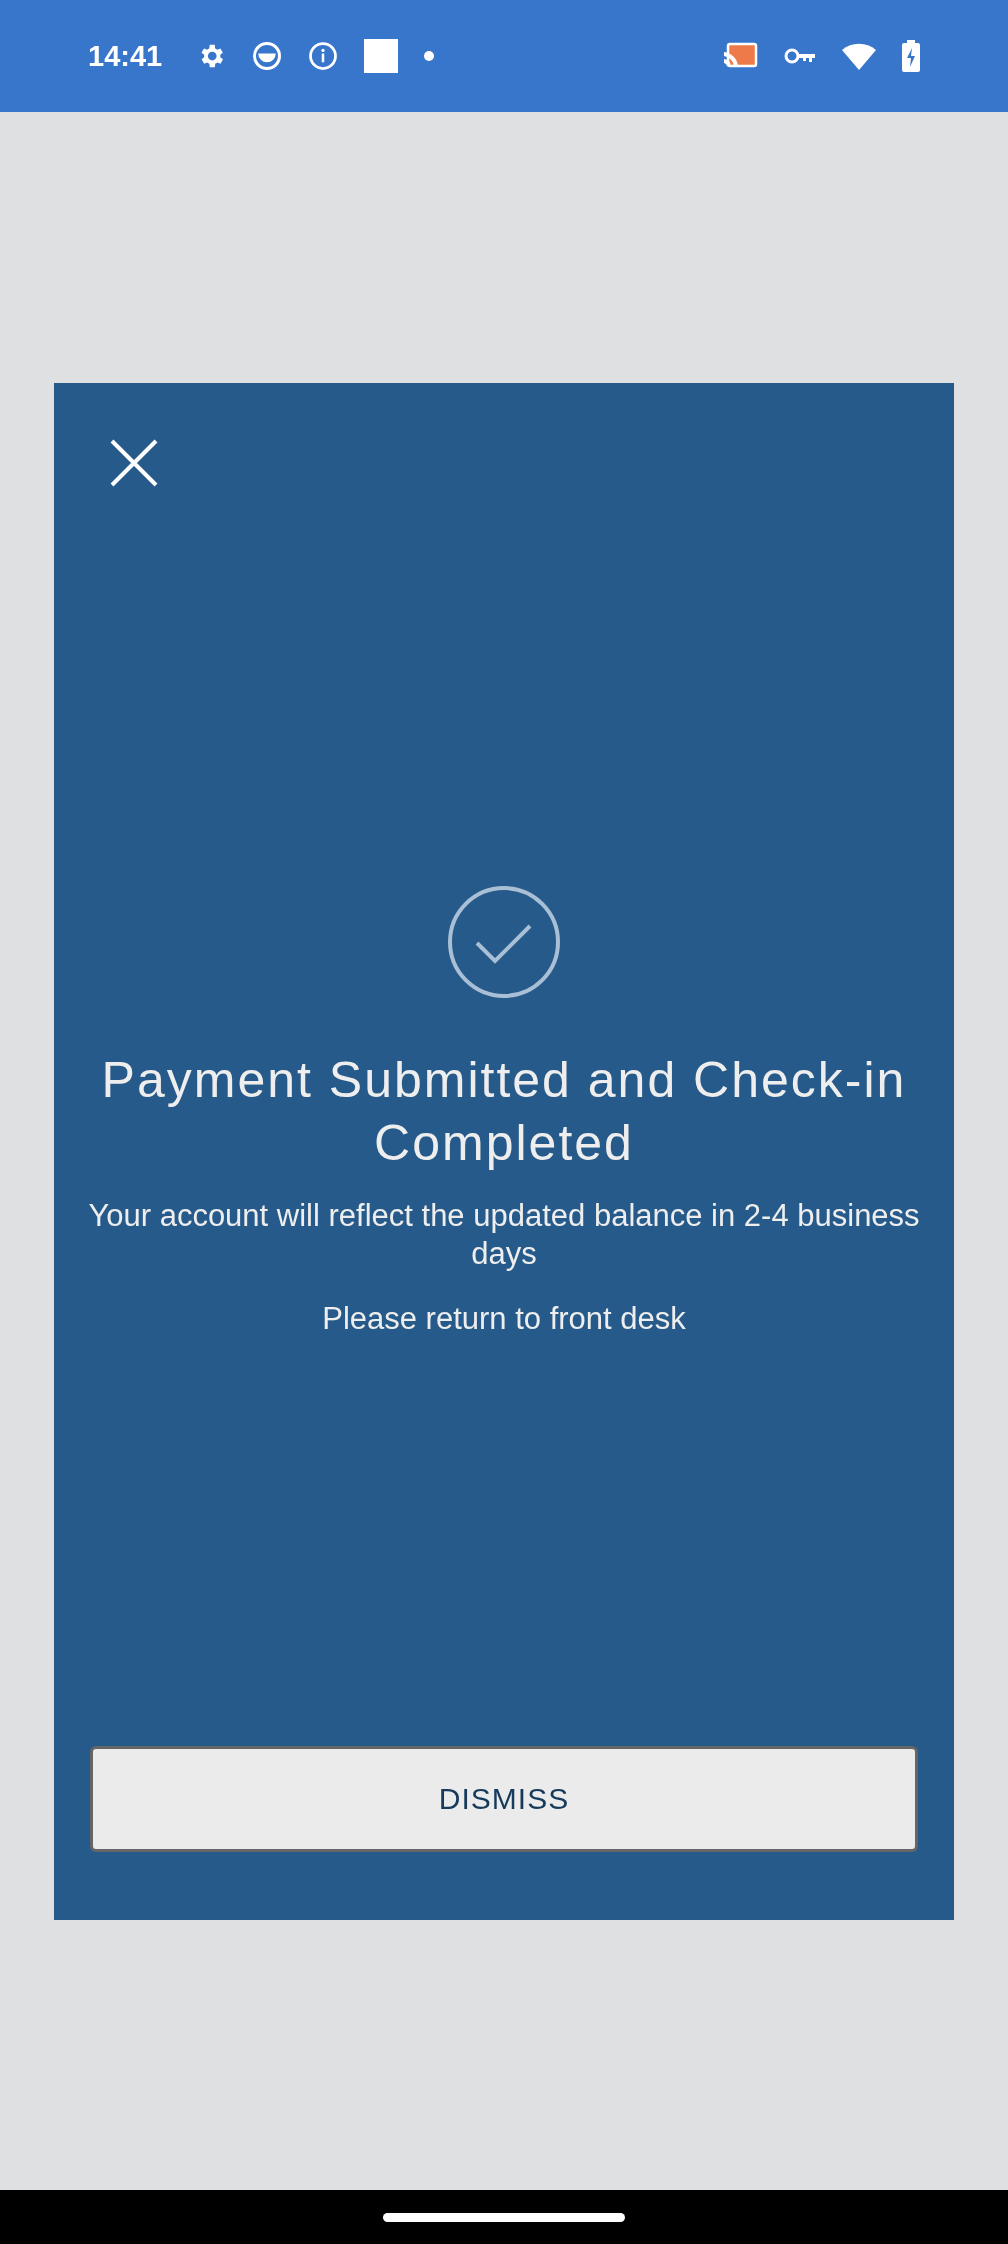 The height and width of the screenshot is (2244, 1008). I want to click on dot-icon, so click(429, 56).